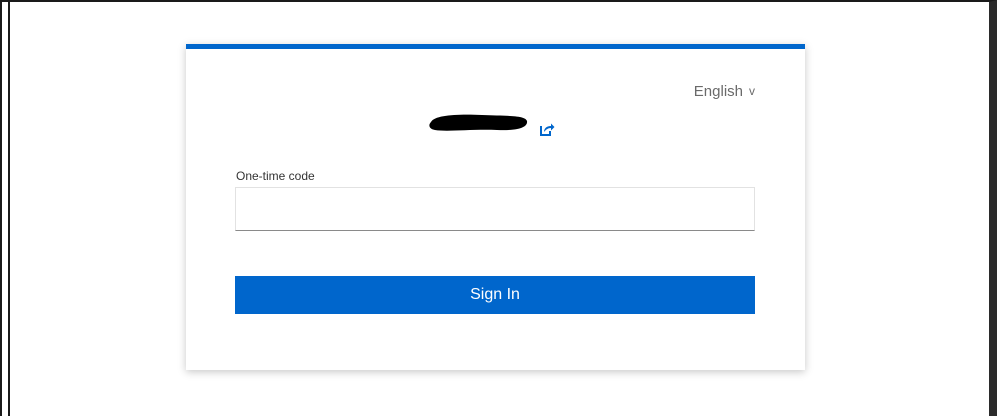 The image size is (997, 416). Describe the element at coordinates (275, 176) in the screenshot. I see `one-time-code-label: One-time code` at that location.